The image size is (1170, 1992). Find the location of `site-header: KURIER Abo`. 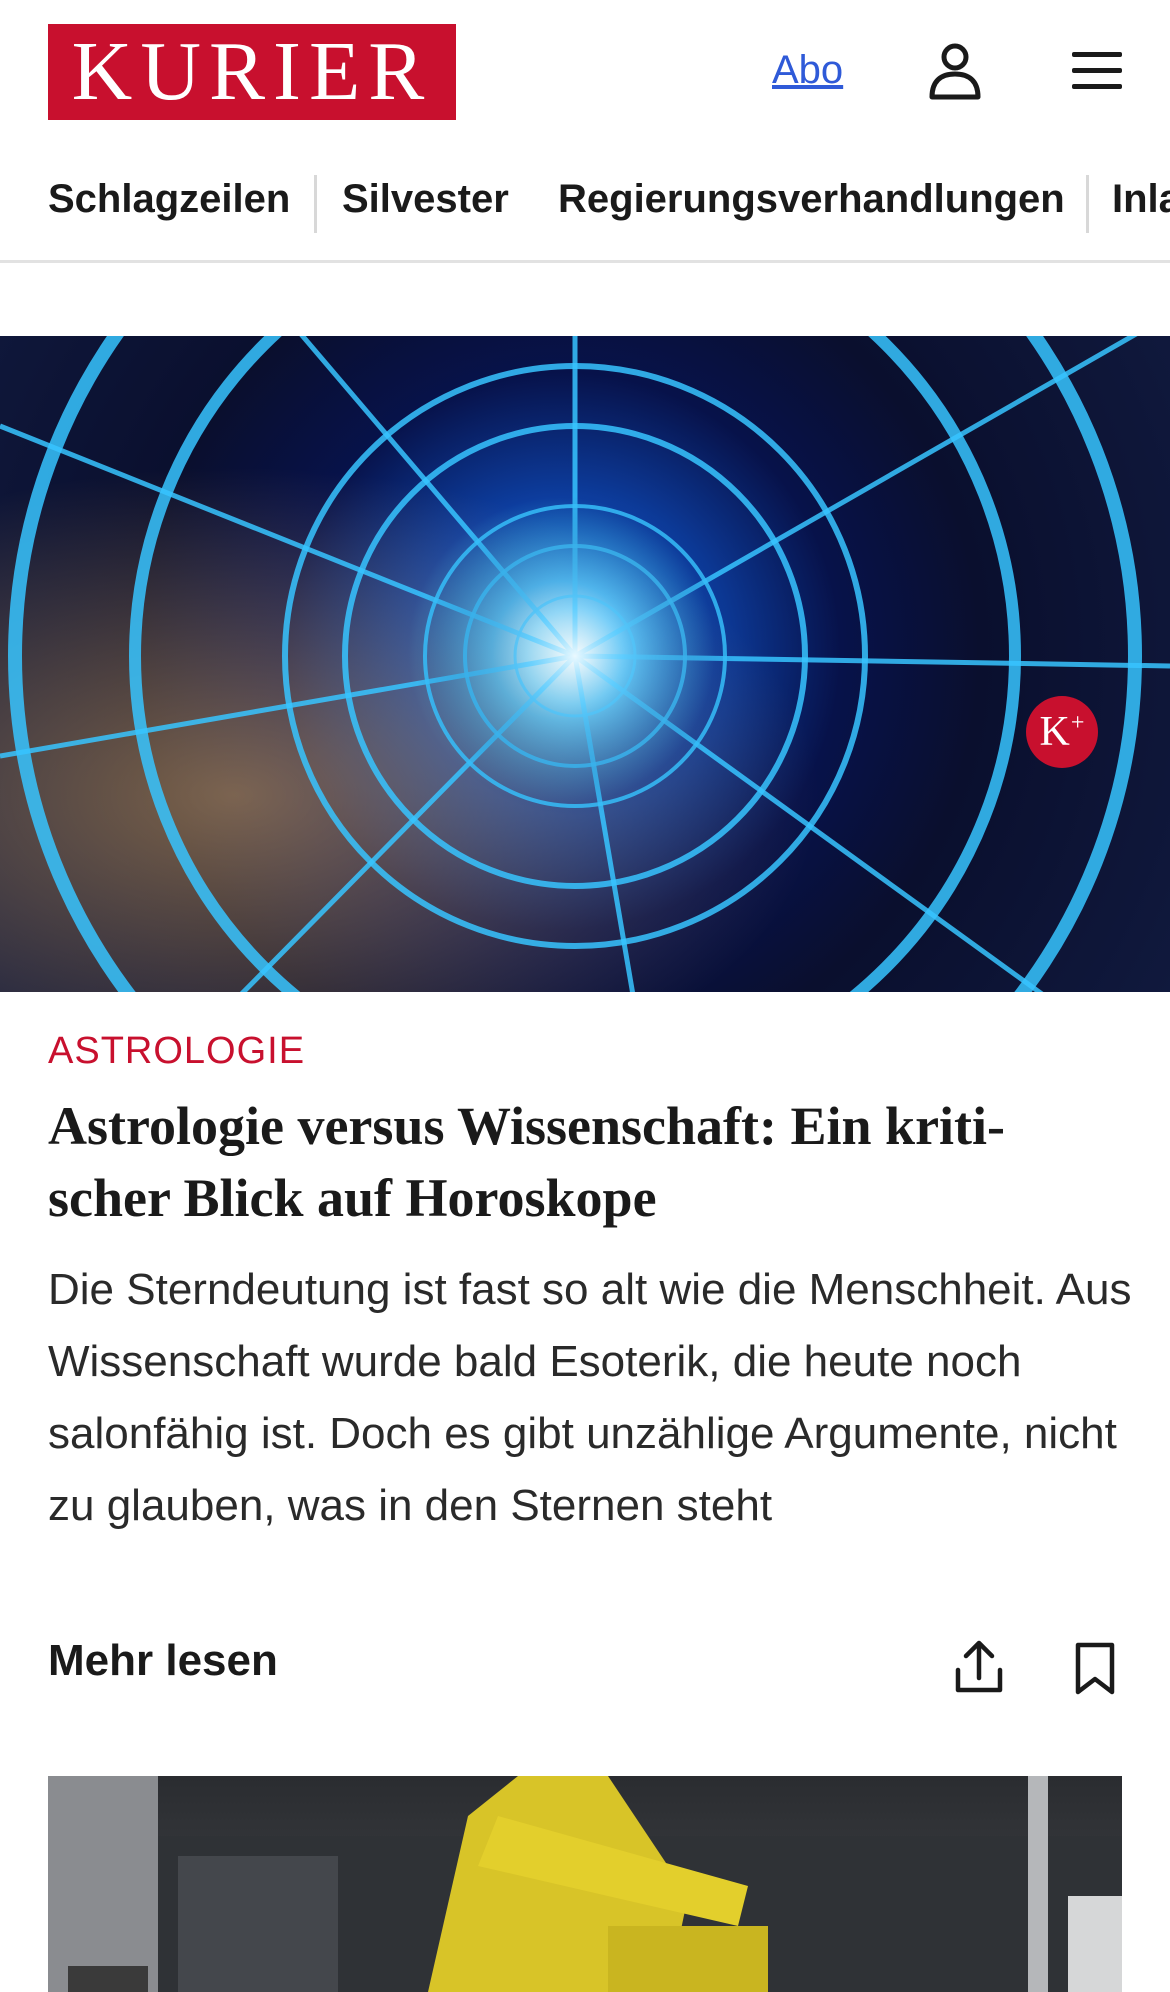

site-header: KURIER Abo is located at coordinates (585, 72).